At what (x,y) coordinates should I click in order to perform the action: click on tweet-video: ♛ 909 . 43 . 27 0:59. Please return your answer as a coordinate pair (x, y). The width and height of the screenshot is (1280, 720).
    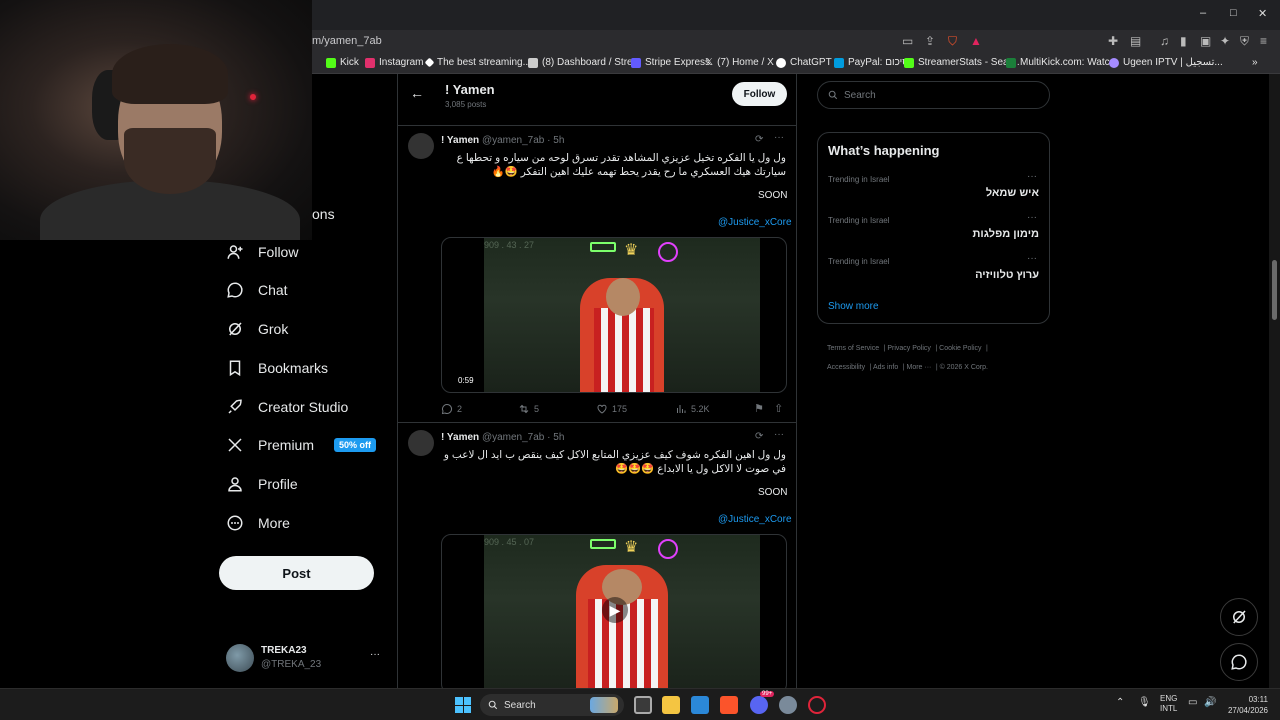
    Looking at the image, I should click on (614, 315).